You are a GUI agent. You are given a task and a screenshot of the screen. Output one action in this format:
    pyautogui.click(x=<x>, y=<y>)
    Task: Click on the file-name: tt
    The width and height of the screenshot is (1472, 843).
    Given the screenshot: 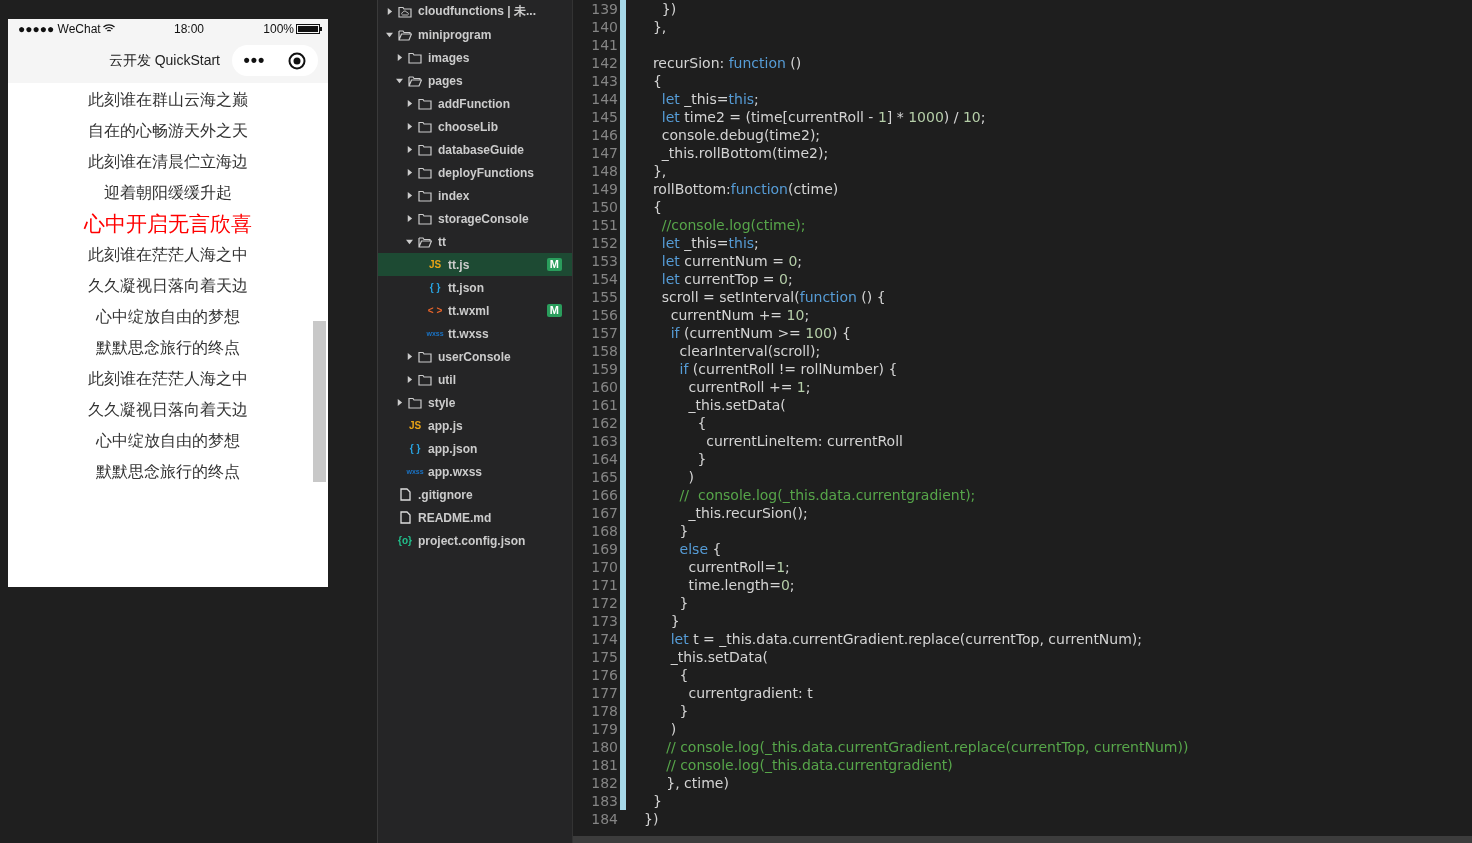 What is the action you would take?
    pyautogui.click(x=442, y=241)
    